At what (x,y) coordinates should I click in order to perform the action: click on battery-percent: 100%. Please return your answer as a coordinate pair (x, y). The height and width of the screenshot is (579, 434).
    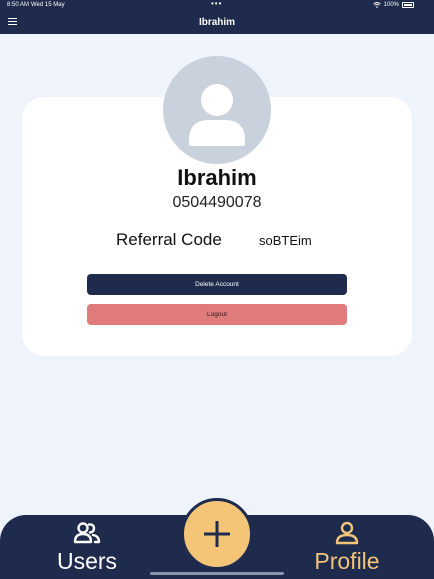
    Looking at the image, I should click on (391, 5).